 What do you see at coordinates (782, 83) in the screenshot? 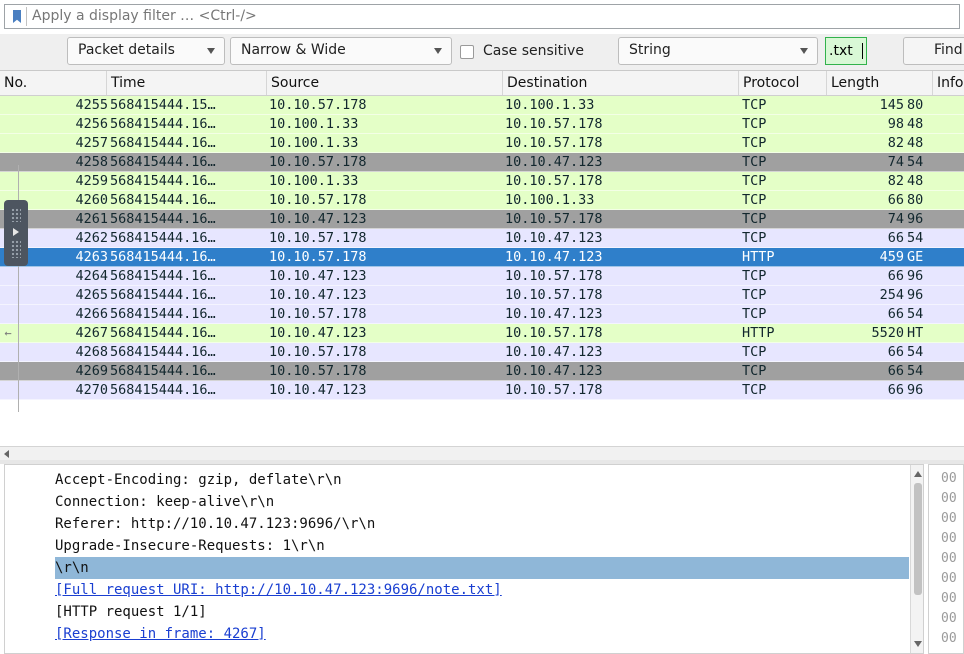
I see `column-header-protocol: Protocol` at bounding box center [782, 83].